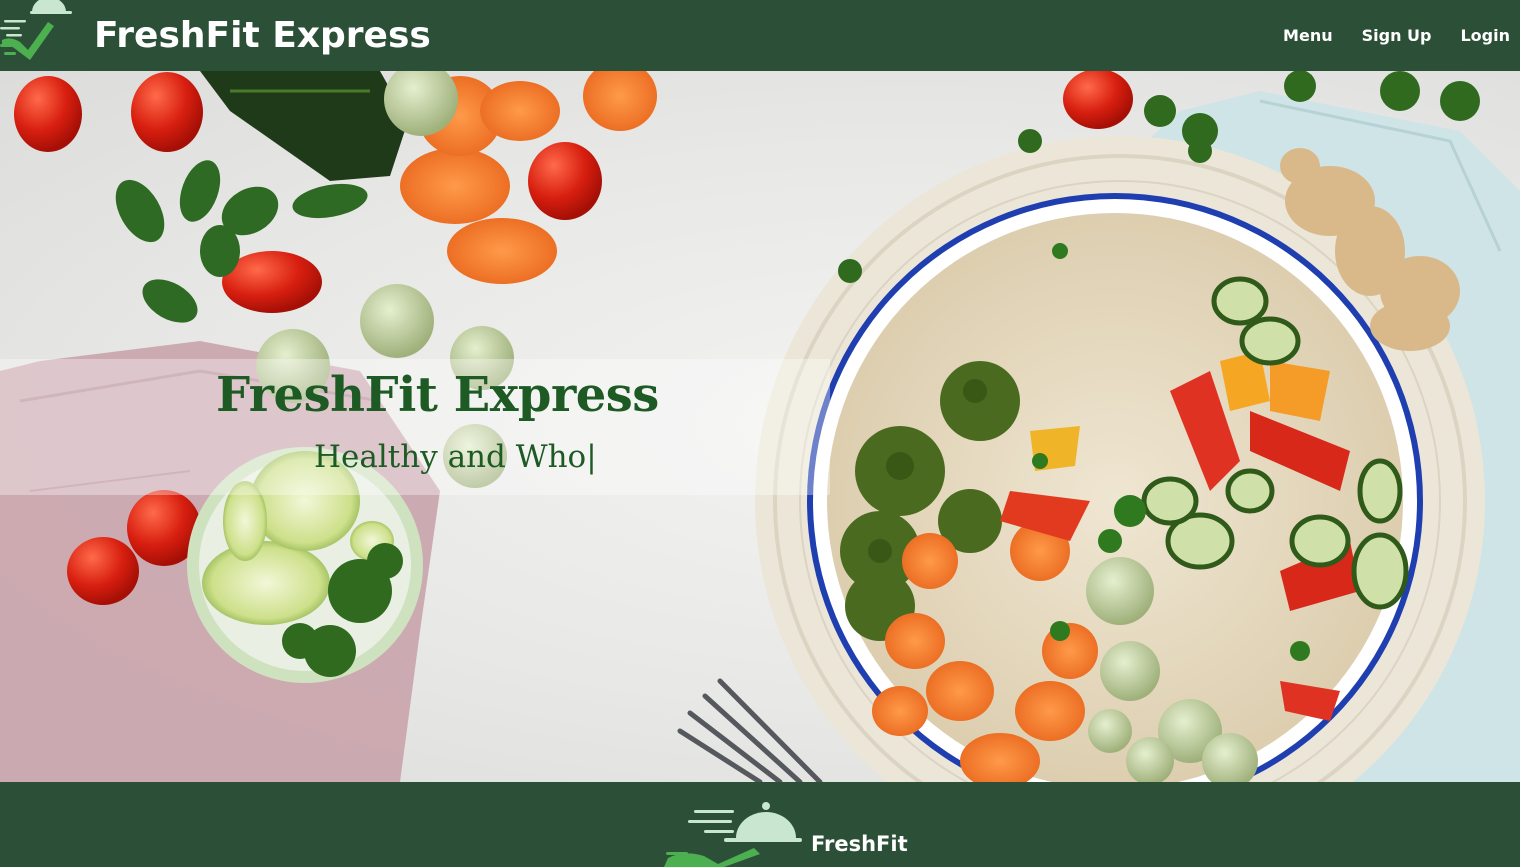 This screenshot has width=1520, height=867. I want to click on hero-title: FreshFit Express, so click(437, 395).